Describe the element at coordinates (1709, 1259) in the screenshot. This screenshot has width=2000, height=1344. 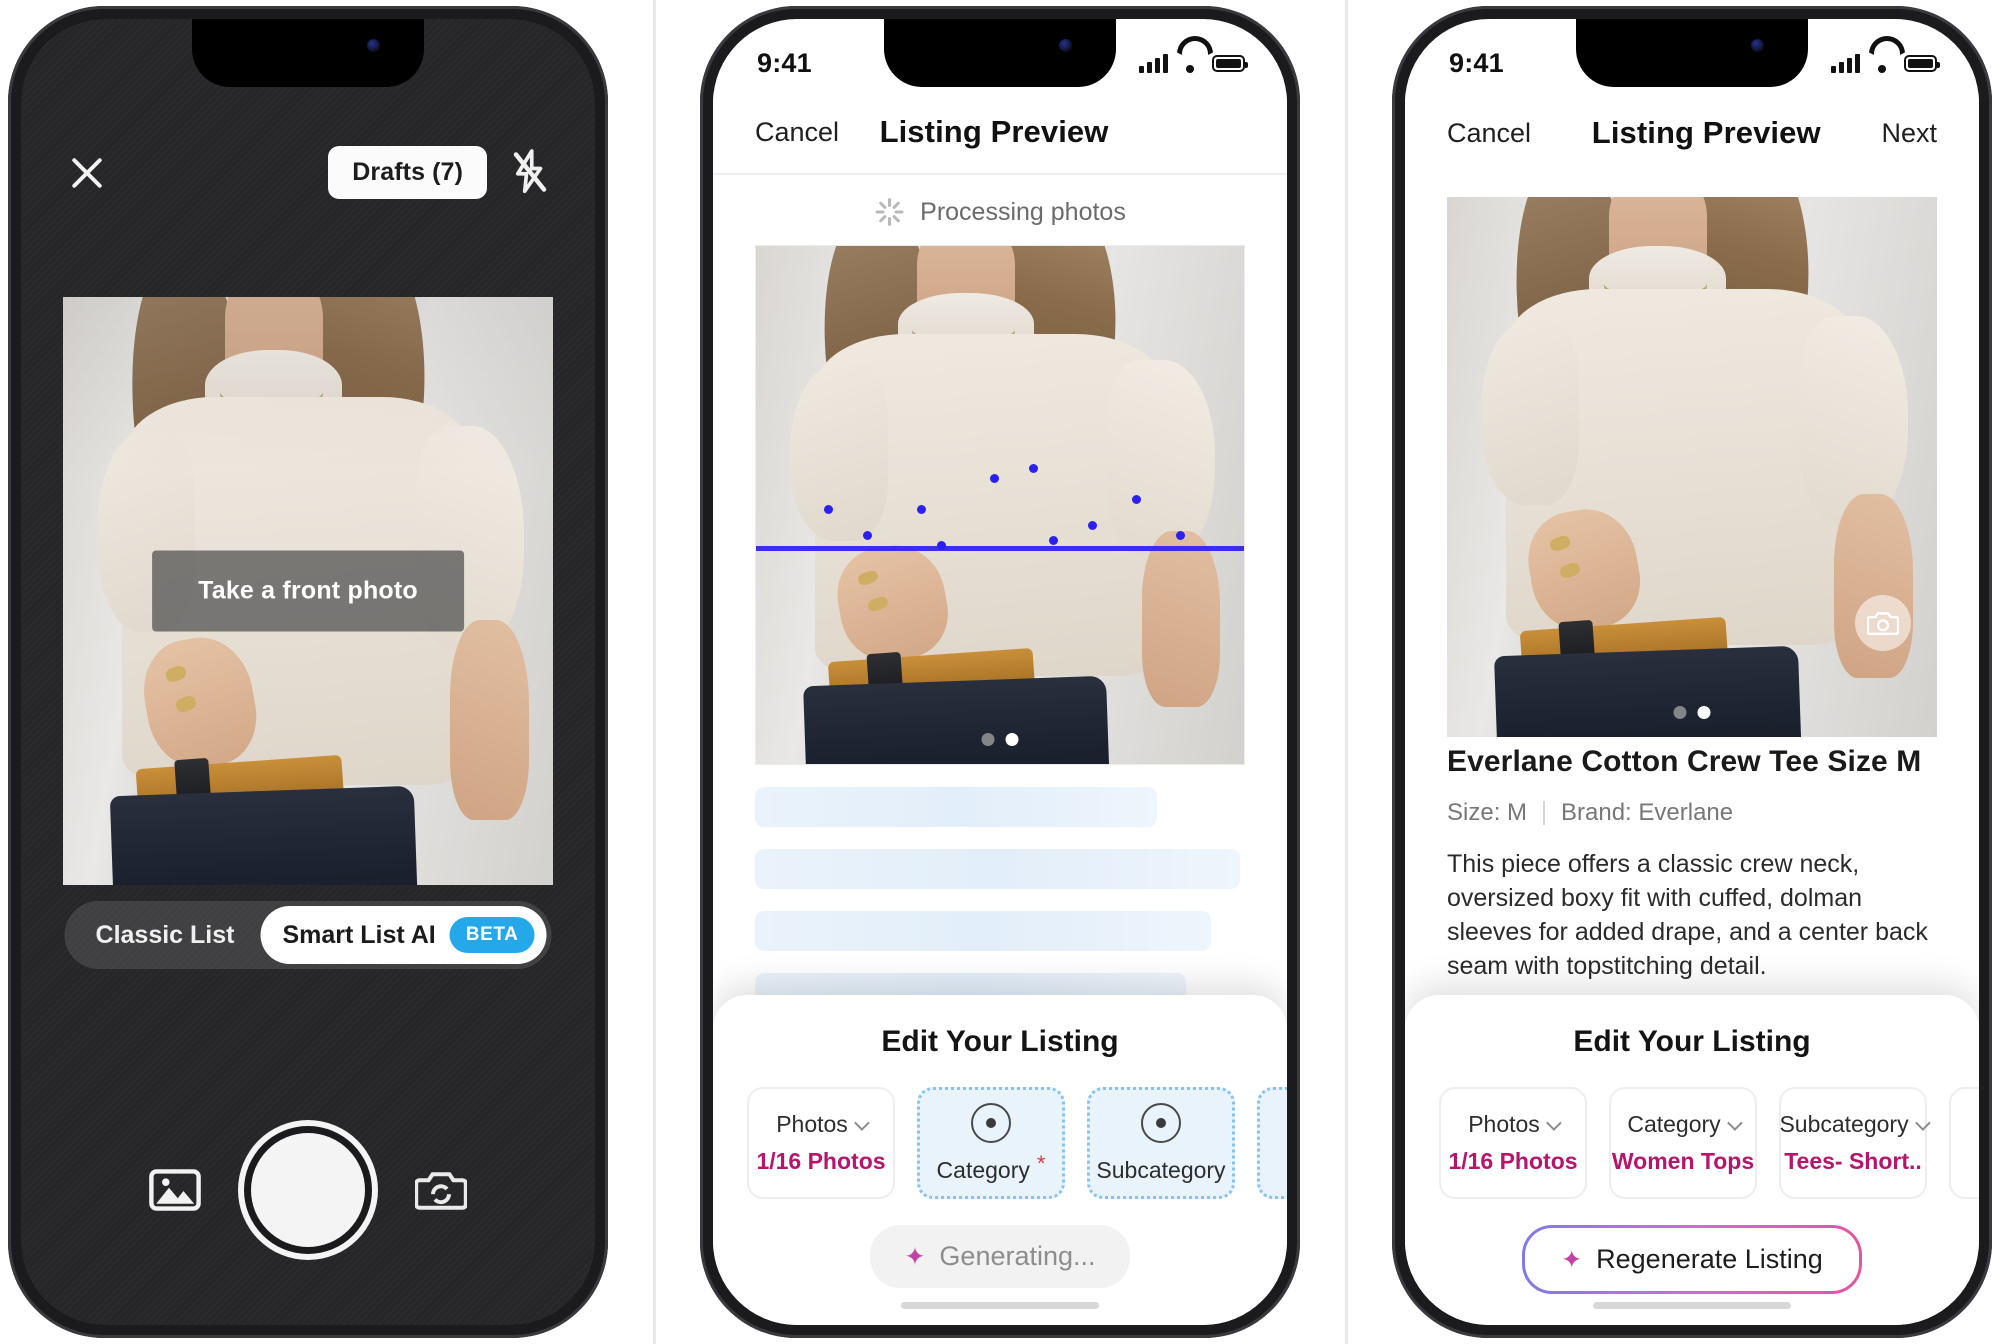
I see `regenerate-label: Regenerate Listing` at that location.